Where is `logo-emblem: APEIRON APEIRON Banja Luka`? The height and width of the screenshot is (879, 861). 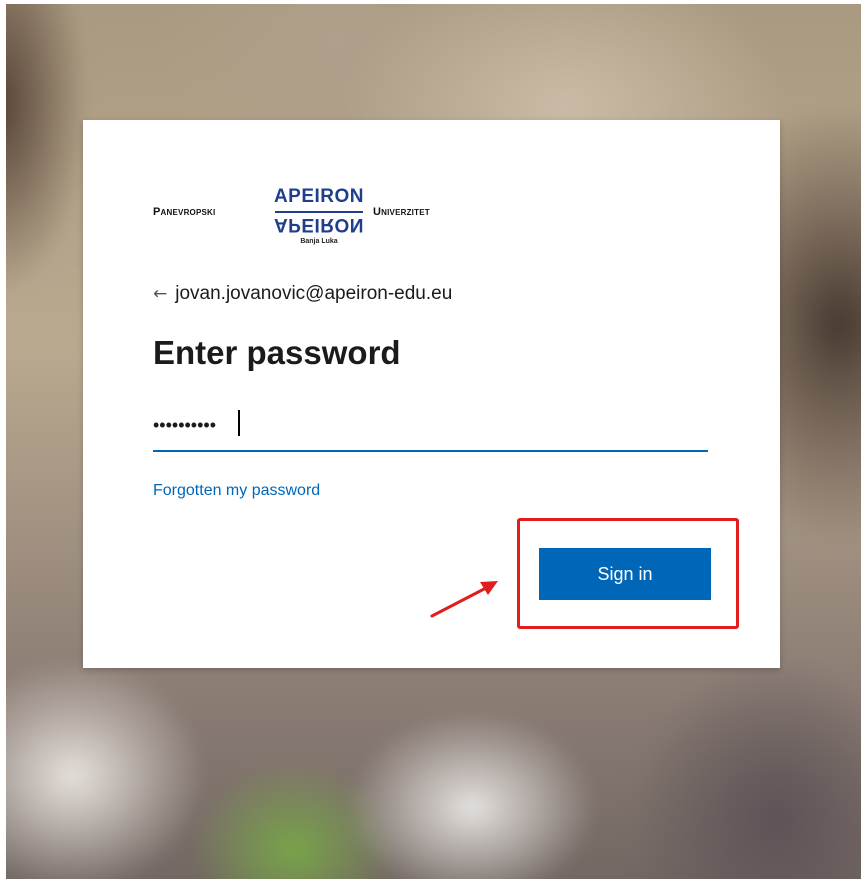 logo-emblem: APEIRON APEIRON Banja Luka is located at coordinates (319, 216).